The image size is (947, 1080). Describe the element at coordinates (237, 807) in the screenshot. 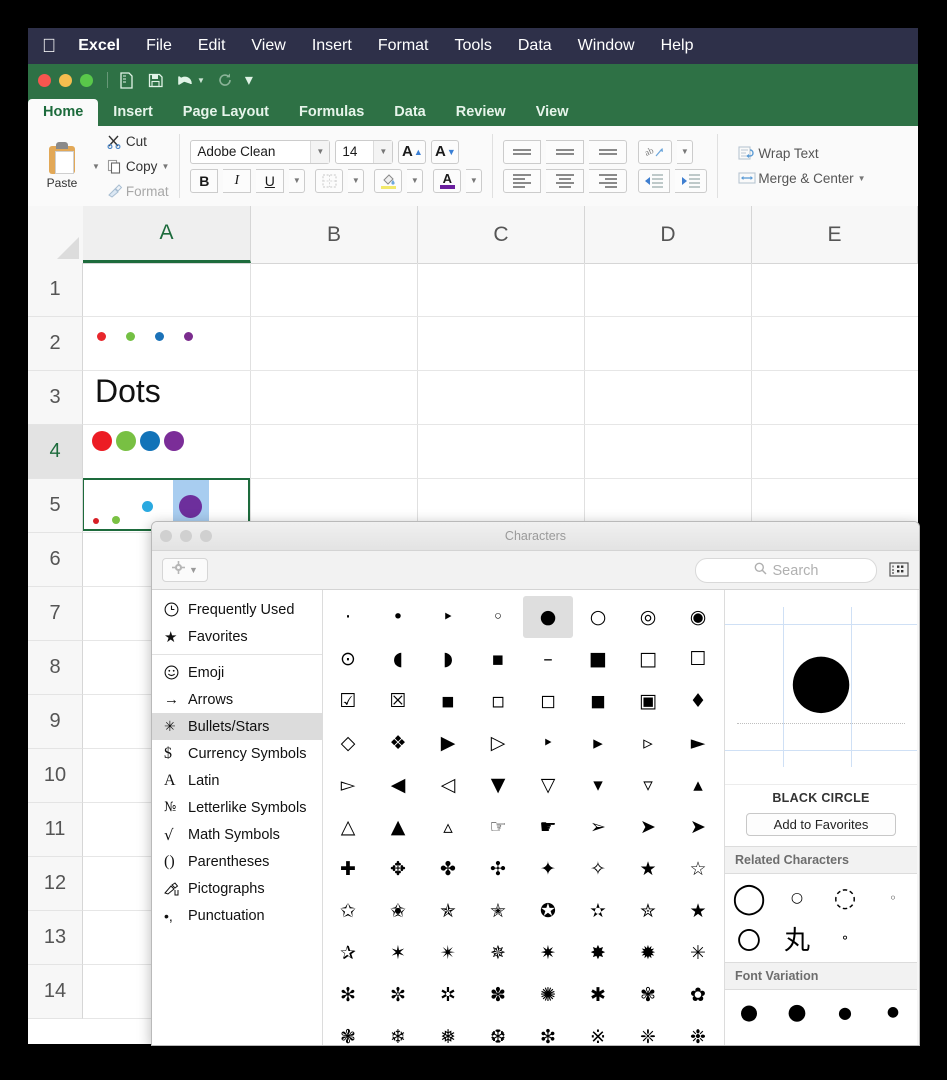

I see `sidebar-item-letterlike-symbols: № Letterlike Symbols` at that location.